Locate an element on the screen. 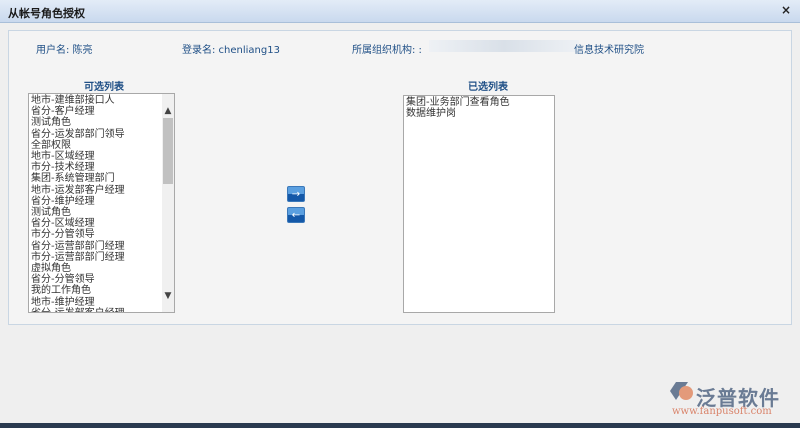  list-item: 市分-运营部部门经理 is located at coordinates (101, 257).